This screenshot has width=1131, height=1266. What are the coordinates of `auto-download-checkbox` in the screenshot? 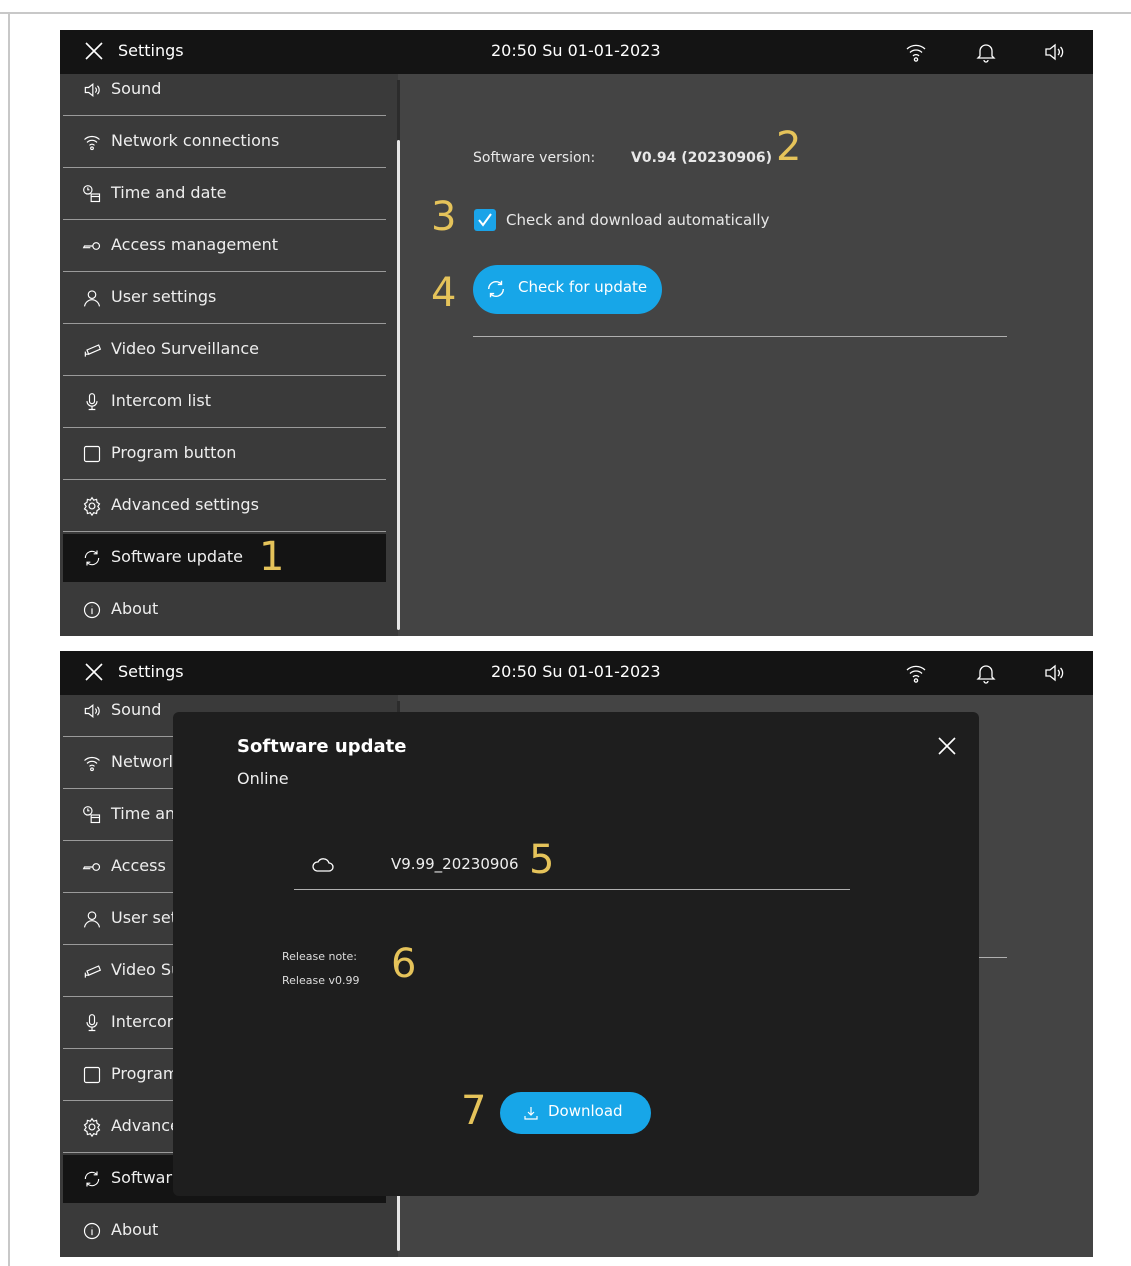 It's located at (485, 220).